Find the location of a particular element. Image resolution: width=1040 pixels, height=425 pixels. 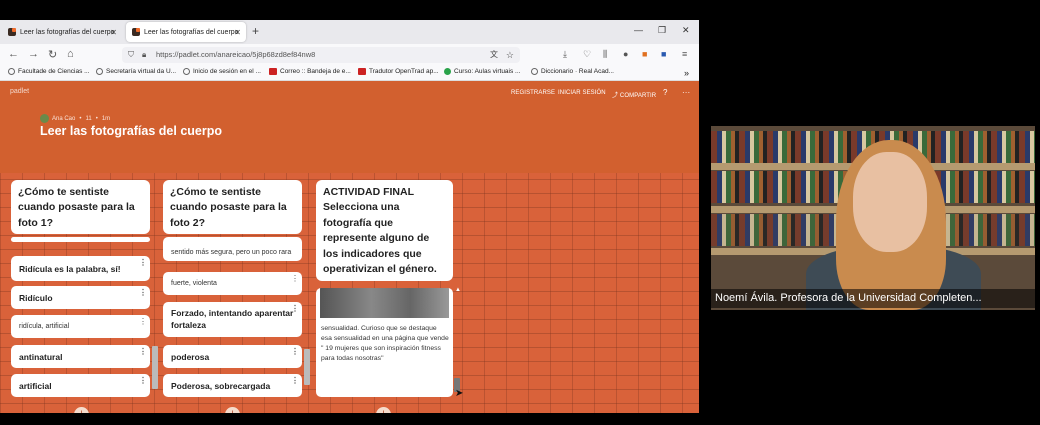

translate-ext-icon: ■ is located at coordinates (663, 54).